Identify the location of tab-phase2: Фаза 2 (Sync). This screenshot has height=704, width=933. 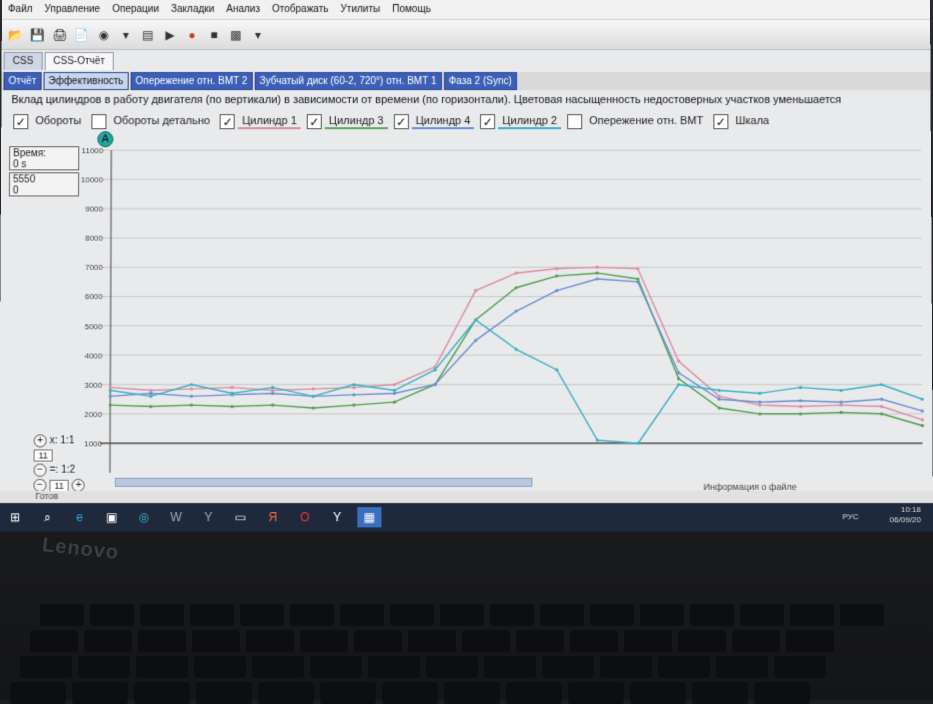
(480, 81).